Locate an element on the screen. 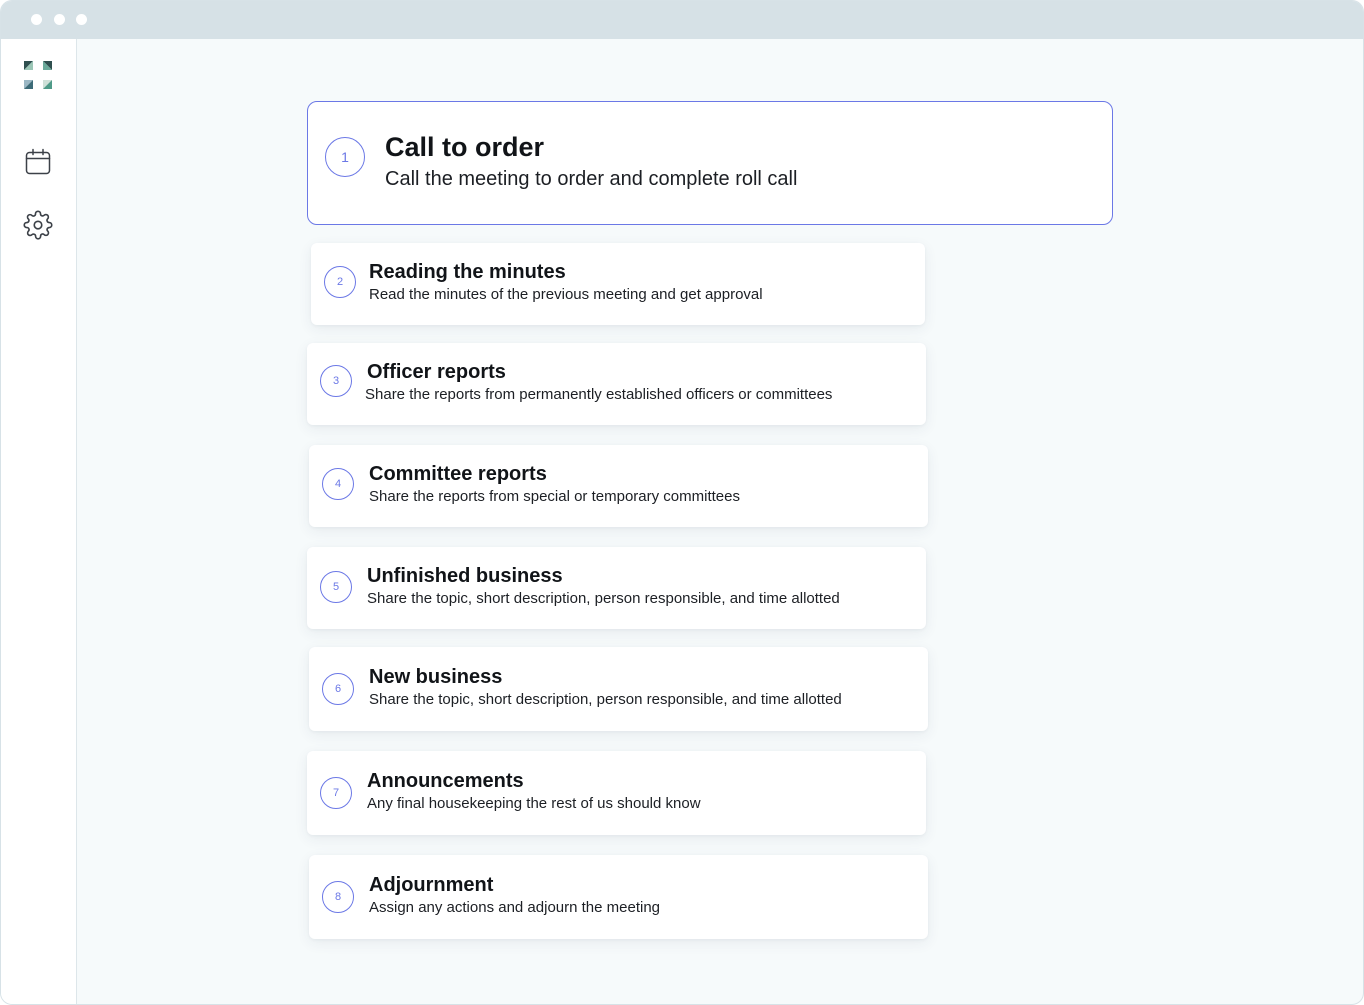  app-logo is located at coordinates (38, 75).